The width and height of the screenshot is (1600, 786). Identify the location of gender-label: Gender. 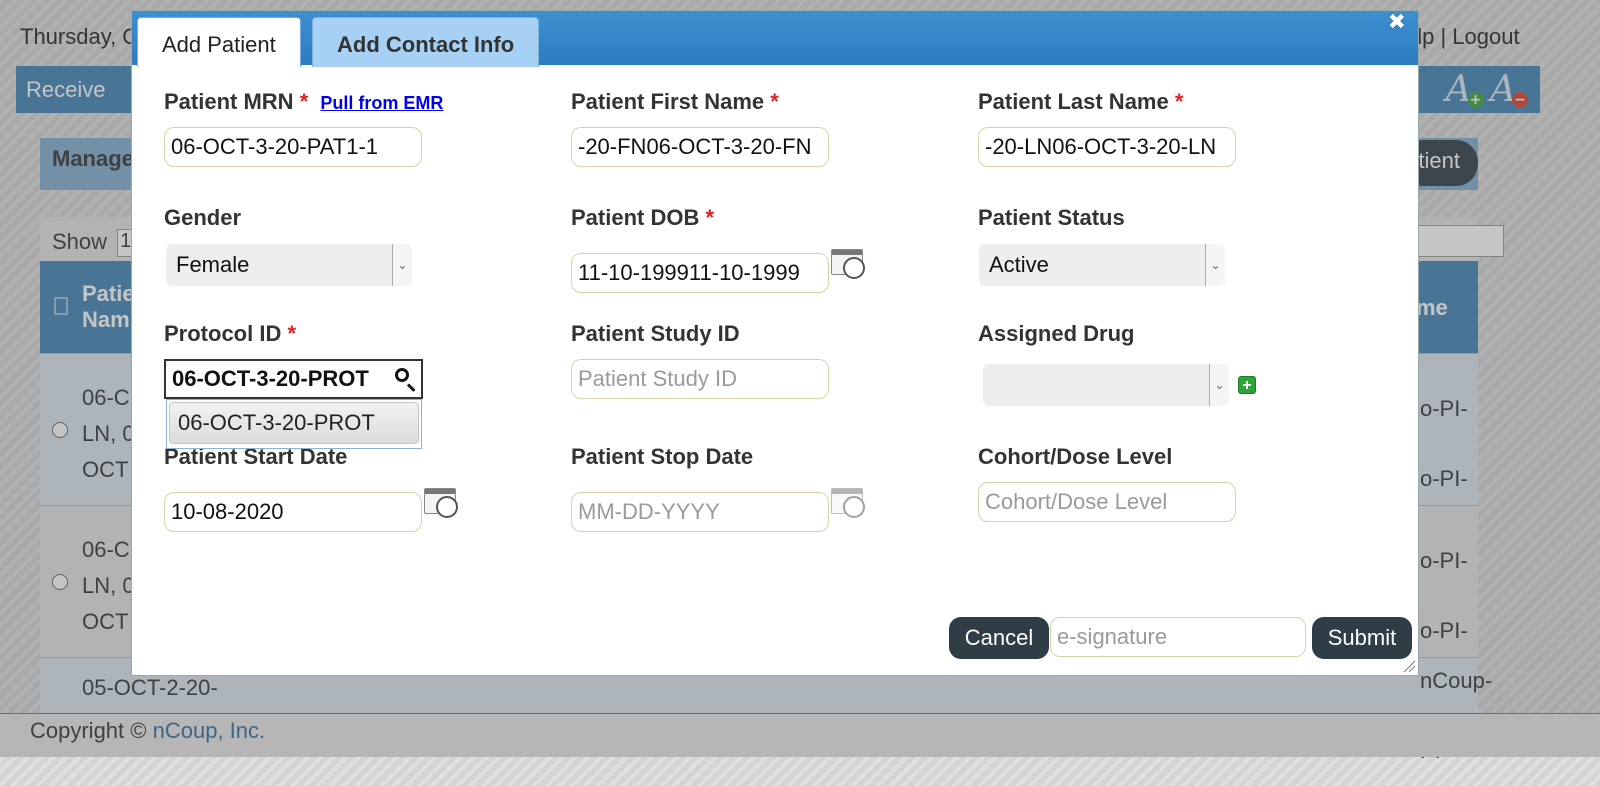
(203, 217).